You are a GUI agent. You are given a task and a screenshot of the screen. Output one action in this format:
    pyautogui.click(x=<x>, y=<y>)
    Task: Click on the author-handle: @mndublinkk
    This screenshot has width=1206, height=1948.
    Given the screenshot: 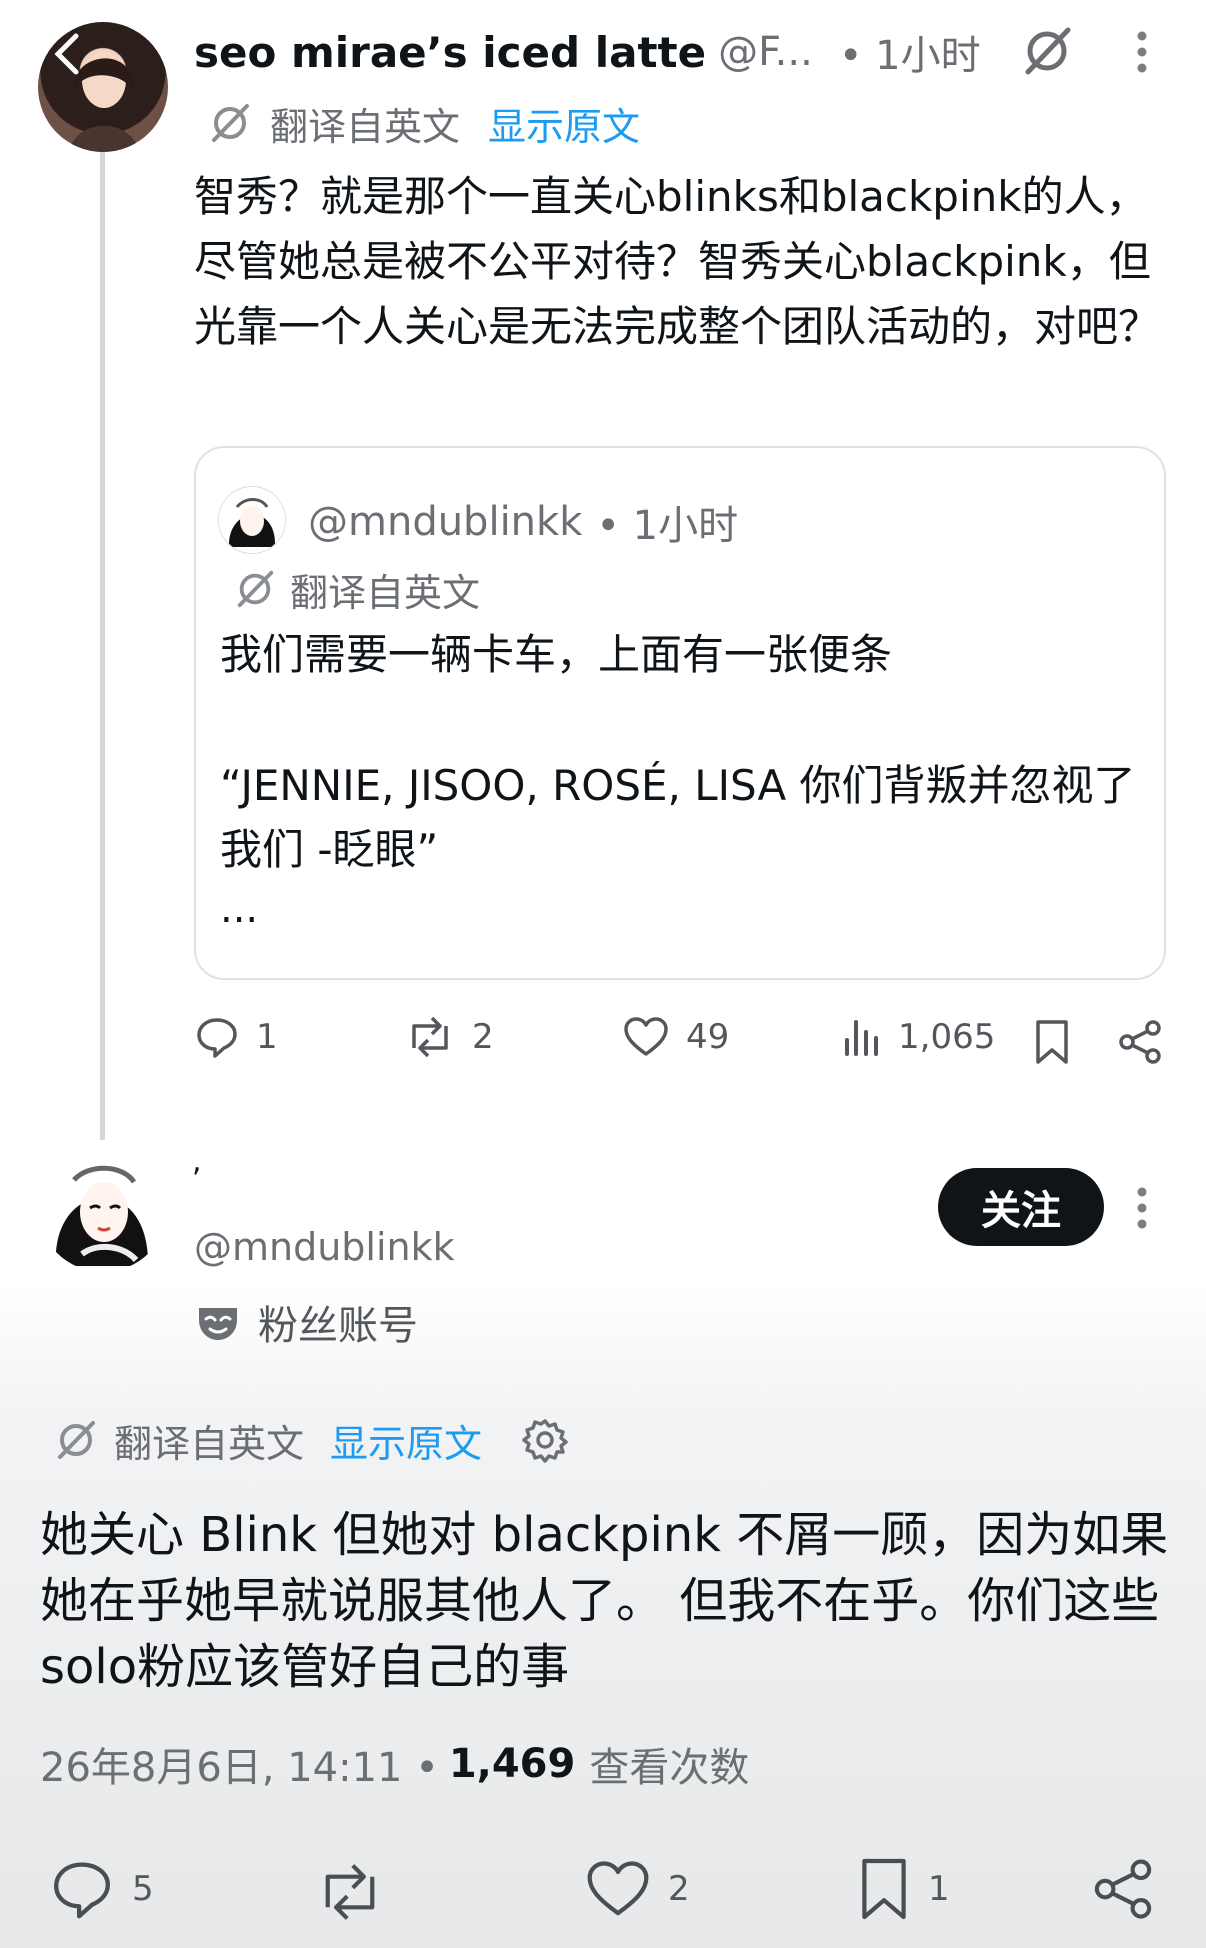 What is the action you would take?
    pyautogui.click(x=324, y=1247)
    